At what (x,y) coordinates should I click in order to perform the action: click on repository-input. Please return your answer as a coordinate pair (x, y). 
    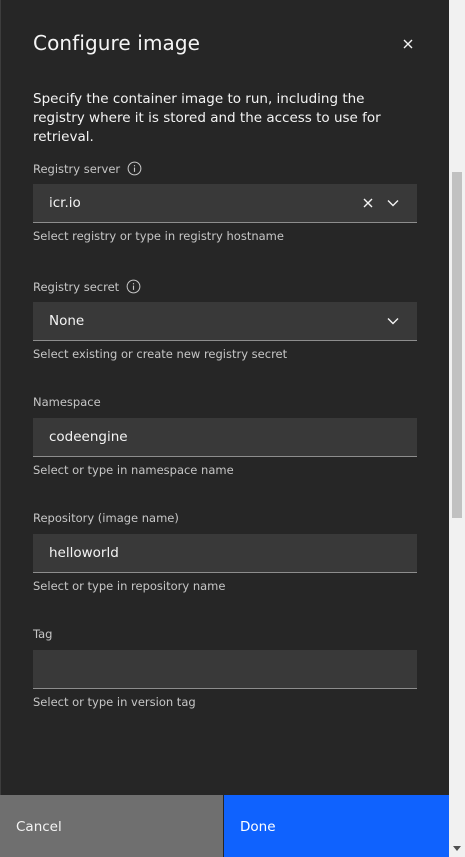
    Looking at the image, I should click on (225, 553).